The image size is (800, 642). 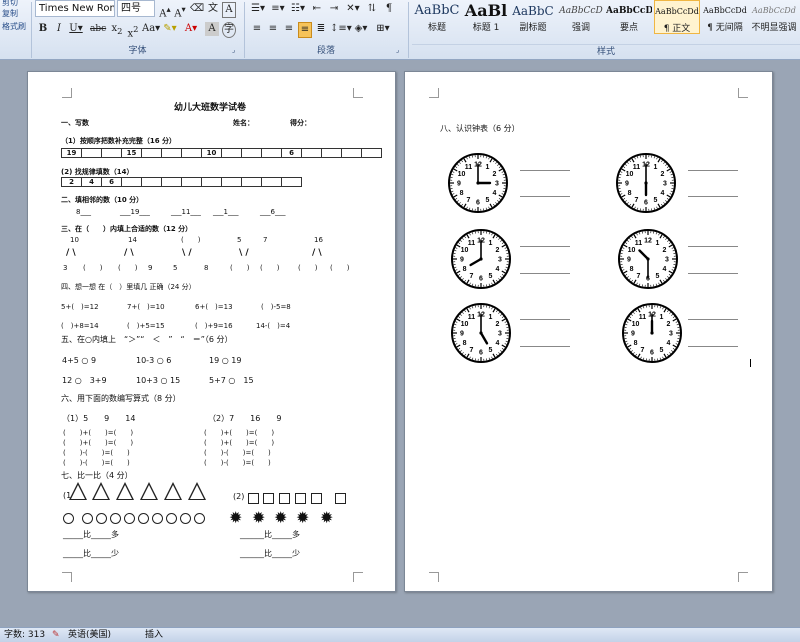 What do you see at coordinates (486, 17) in the screenshot?
I see `style-tile-heading1: AaBl 标题 1` at bounding box center [486, 17].